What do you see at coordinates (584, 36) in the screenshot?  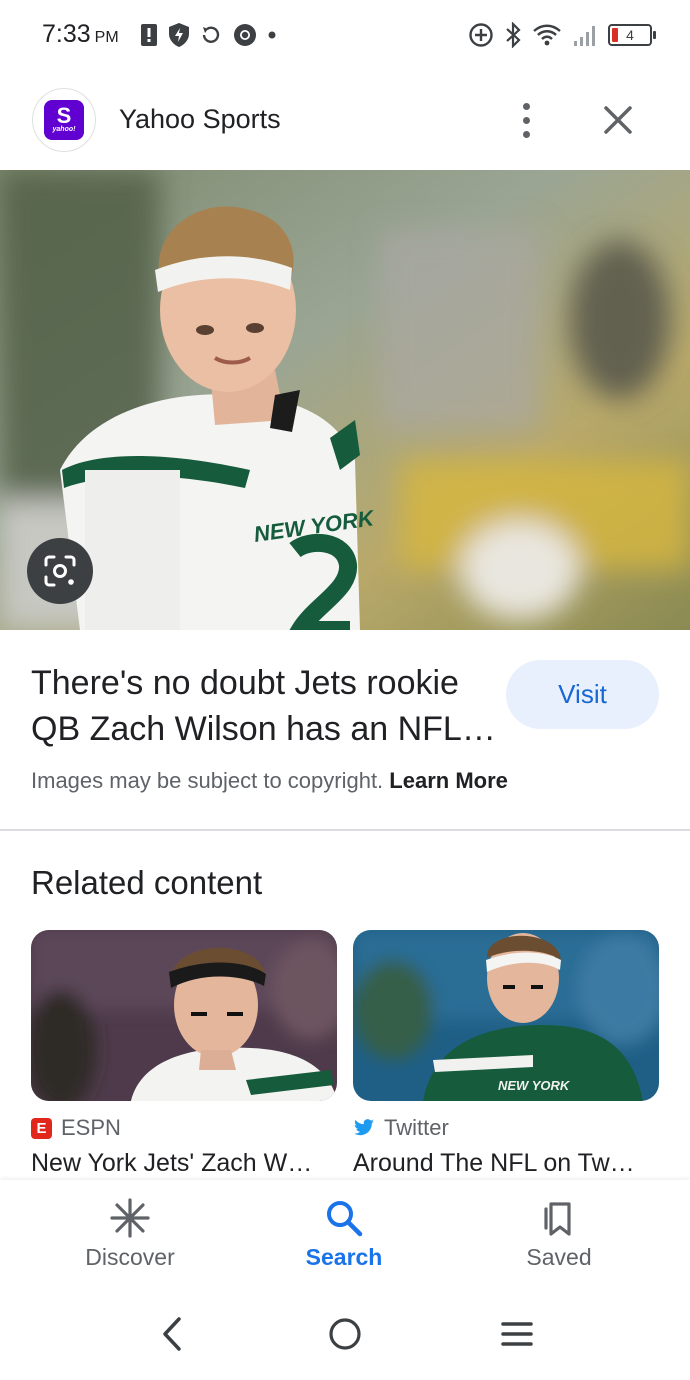 I see `signal-icon` at bounding box center [584, 36].